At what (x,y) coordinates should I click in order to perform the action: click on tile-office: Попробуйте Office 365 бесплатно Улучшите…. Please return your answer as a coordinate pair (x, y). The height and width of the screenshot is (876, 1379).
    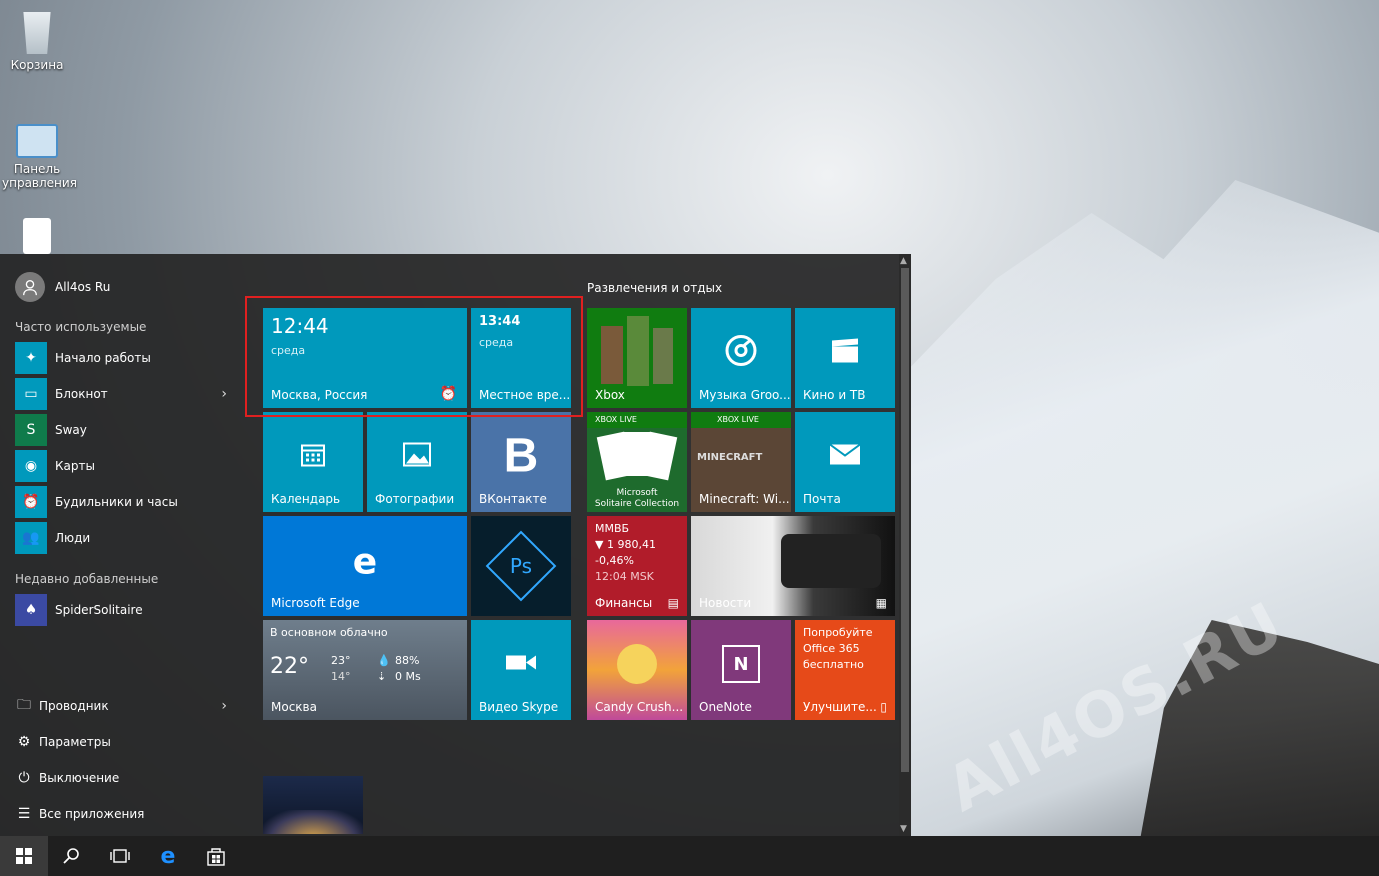
    Looking at the image, I should click on (845, 670).